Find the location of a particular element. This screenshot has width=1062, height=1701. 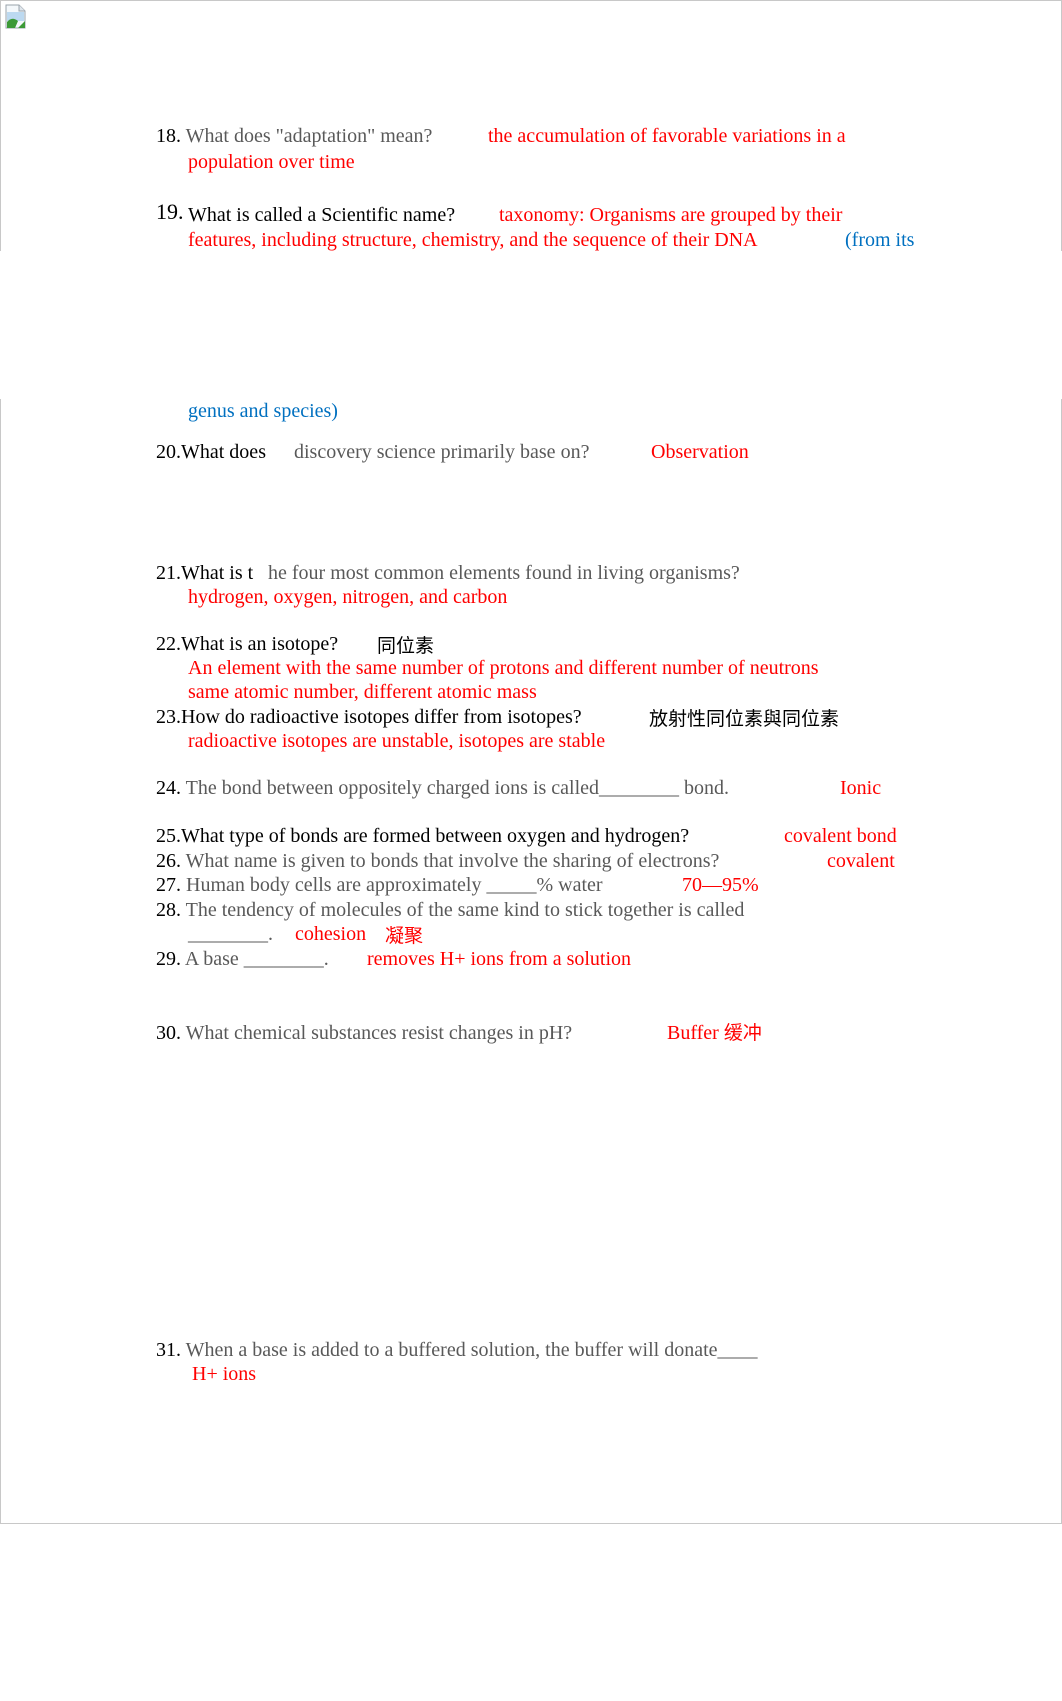

question-18: 18. What does "adaptation" mean? is located at coordinates (294, 136).